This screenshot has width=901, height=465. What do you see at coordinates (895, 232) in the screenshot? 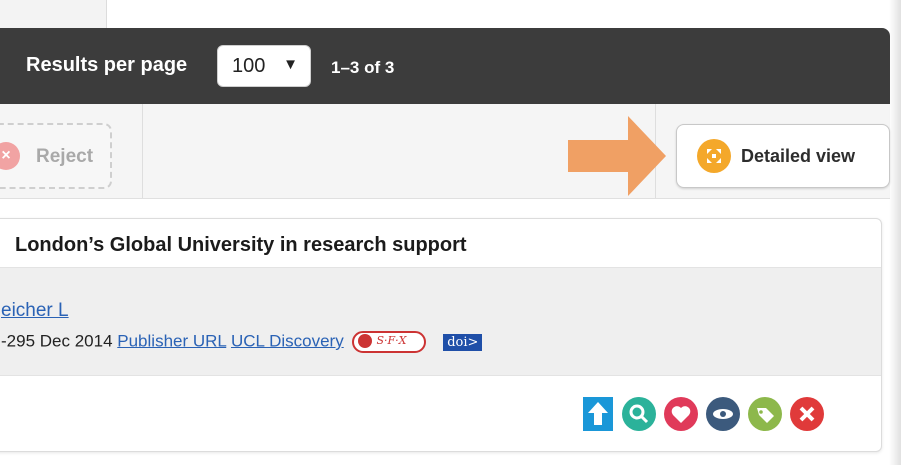
I see `window-shadow` at bounding box center [895, 232].